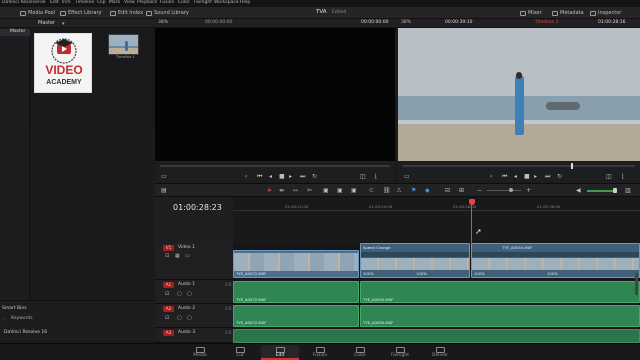 Image resolution: width=640 pixels, height=360 pixels. I want to click on zoom-out-icon: ⊟, so click(447, 190).